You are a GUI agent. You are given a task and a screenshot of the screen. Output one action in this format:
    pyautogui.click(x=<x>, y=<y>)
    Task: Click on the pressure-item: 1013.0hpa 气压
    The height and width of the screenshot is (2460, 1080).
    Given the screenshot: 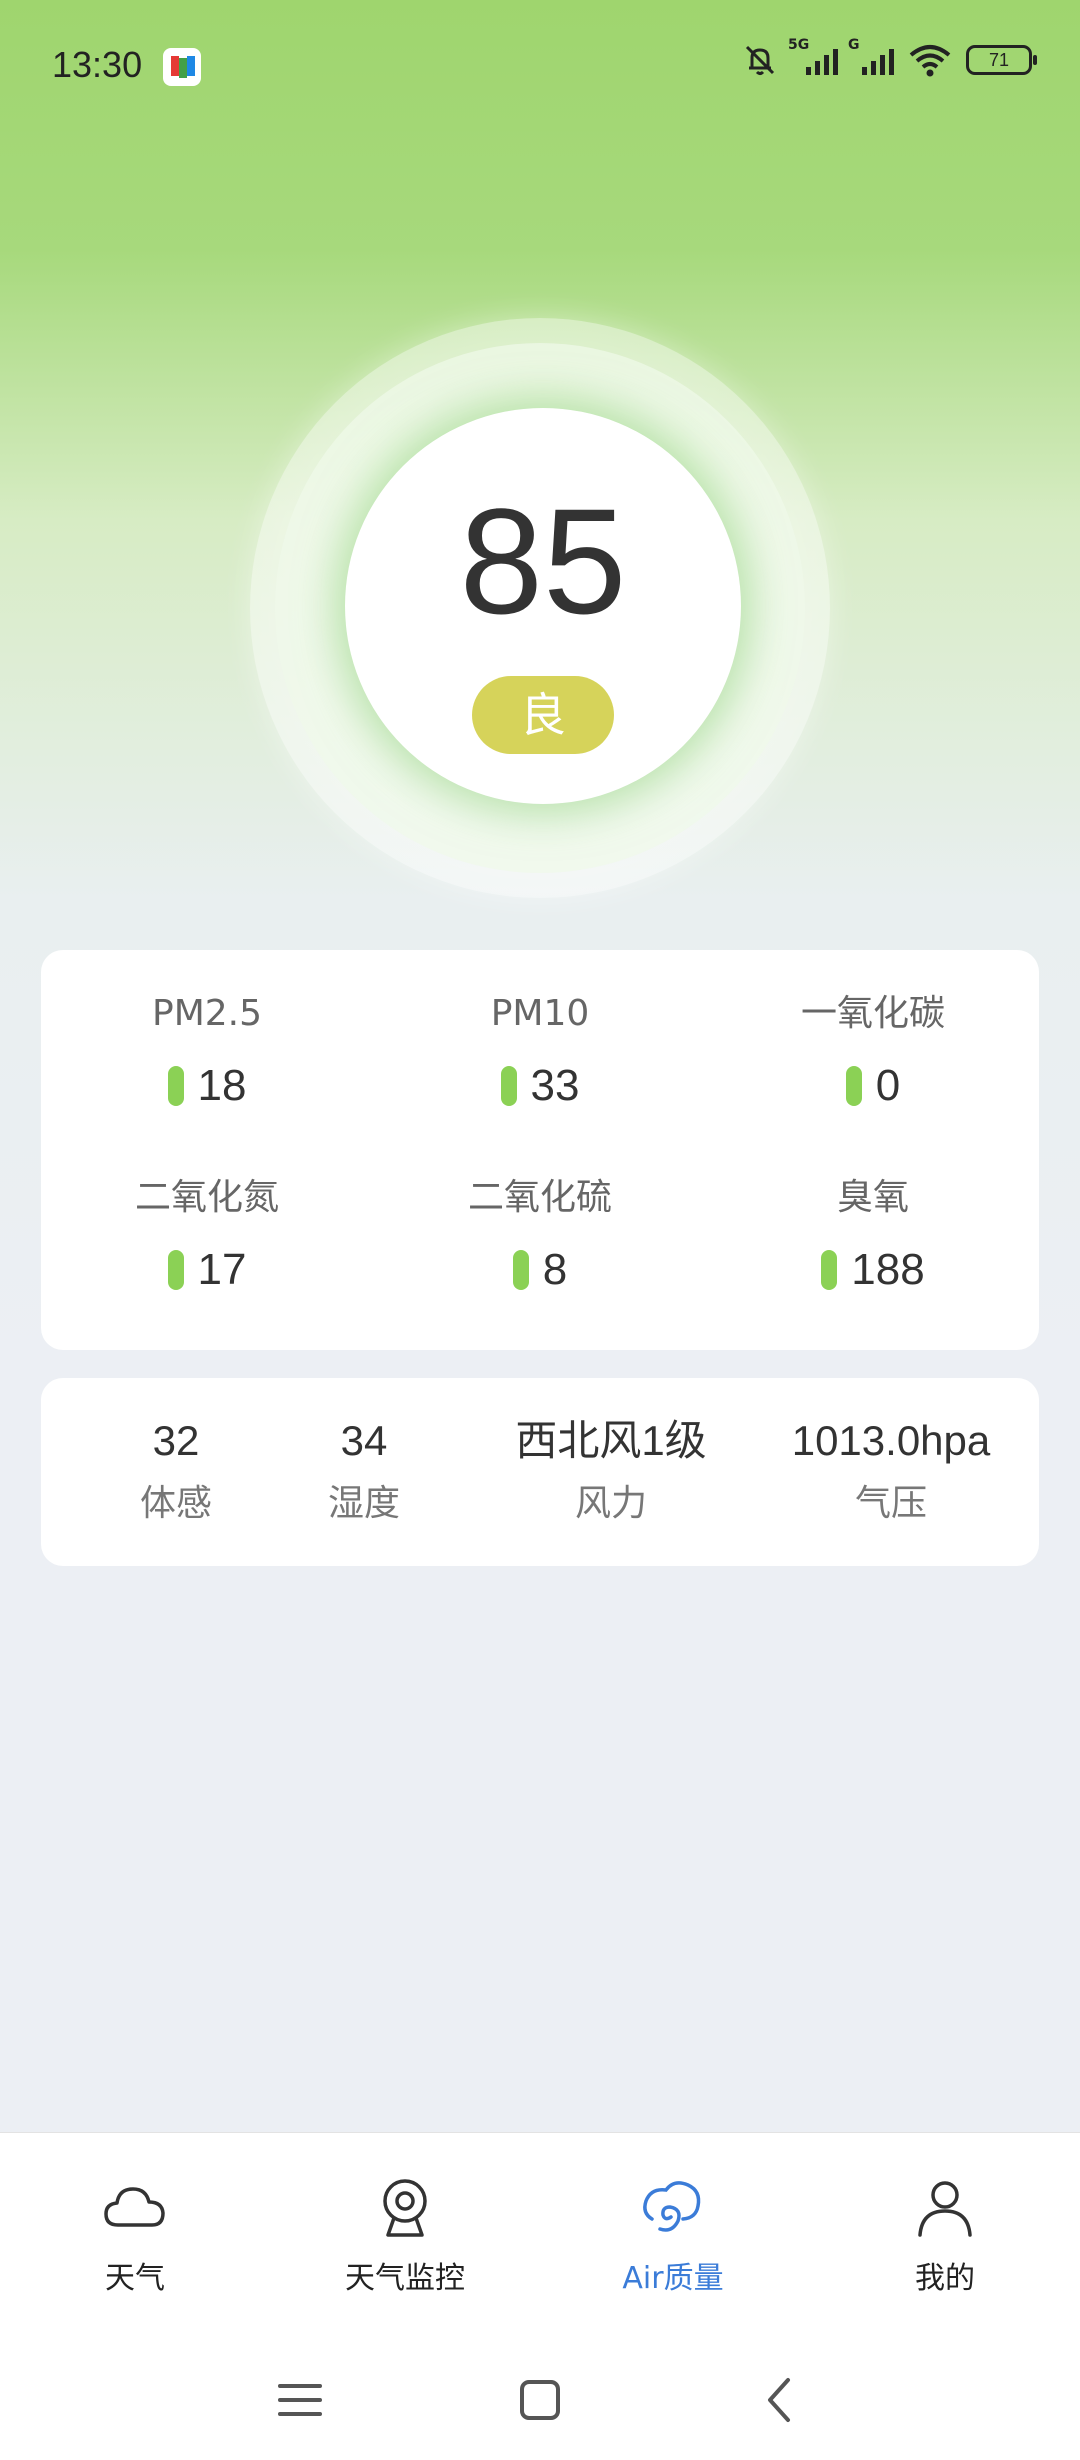 What is the action you would take?
    pyautogui.click(x=891, y=1471)
    